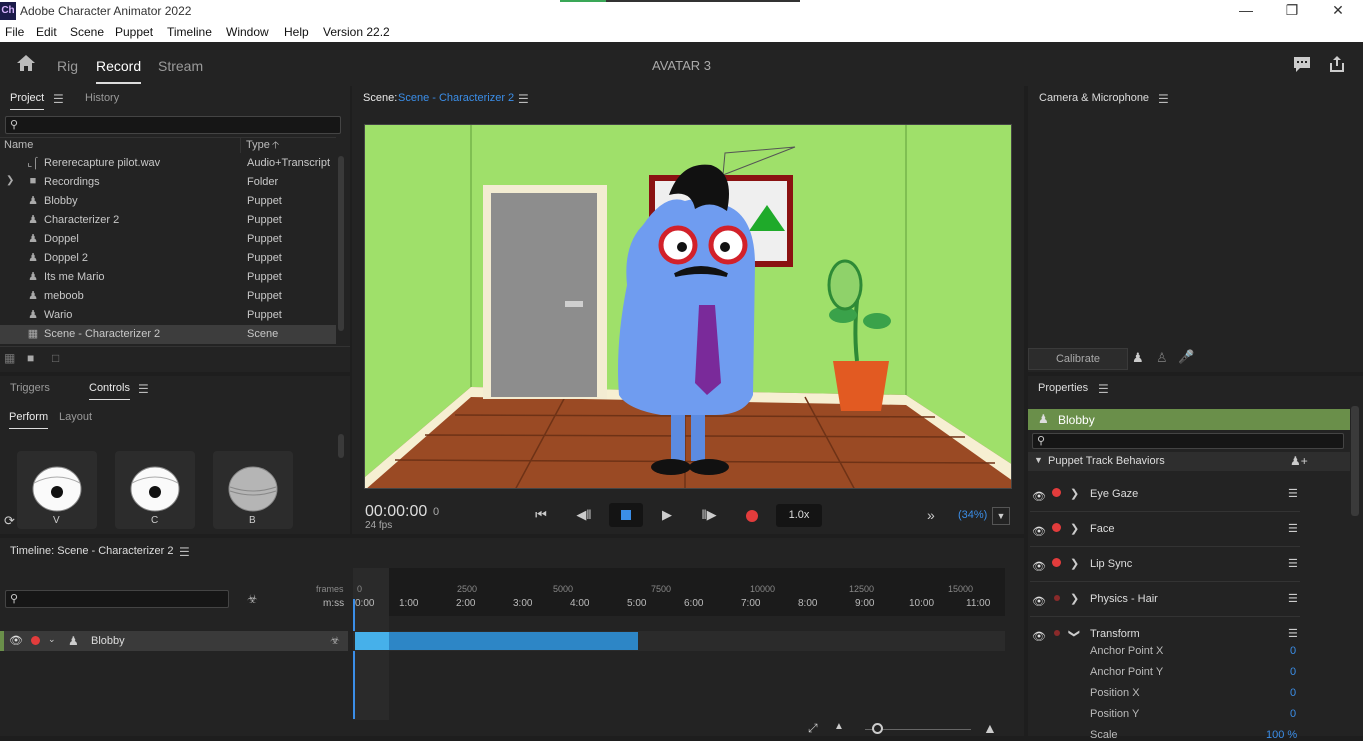 This screenshot has width=1363, height=741. What do you see at coordinates (752, 516) in the screenshot?
I see `record-button` at bounding box center [752, 516].